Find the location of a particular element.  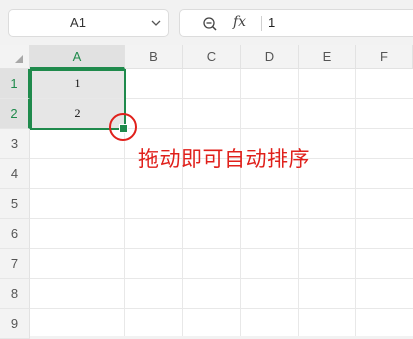

column-header-b: B is located at coordinates (154, 57).